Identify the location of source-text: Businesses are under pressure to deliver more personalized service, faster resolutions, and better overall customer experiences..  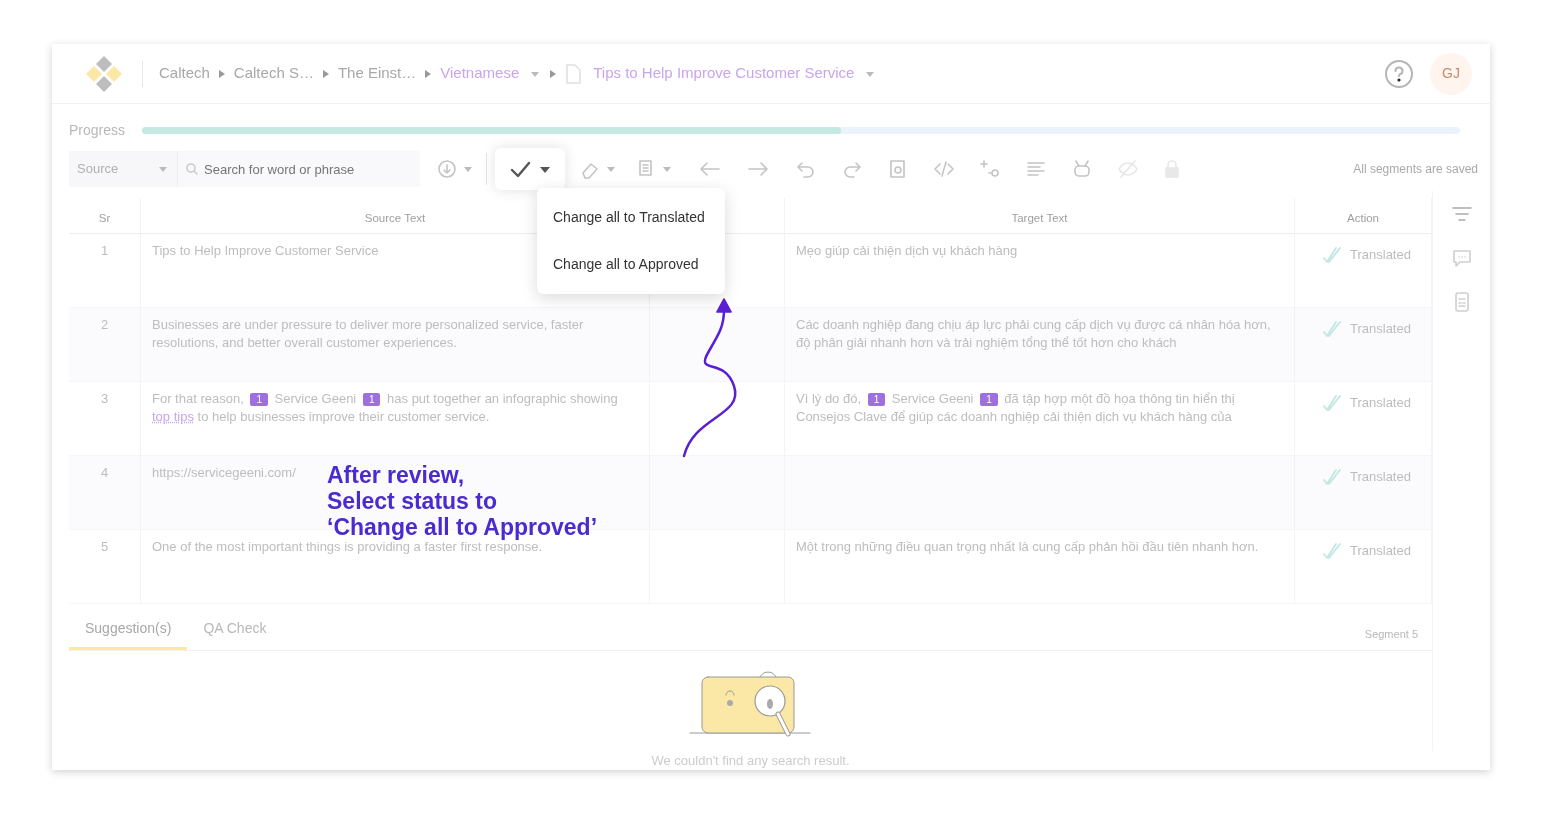
(368, 334).